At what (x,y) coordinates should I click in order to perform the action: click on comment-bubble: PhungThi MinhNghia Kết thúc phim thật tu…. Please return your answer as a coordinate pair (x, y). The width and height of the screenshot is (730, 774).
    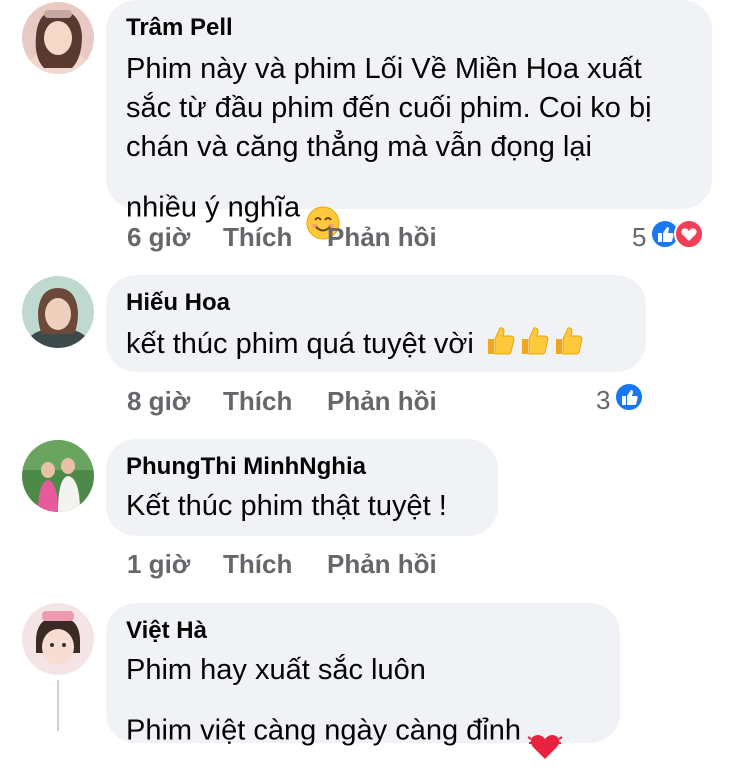
    Looking at the image, I should click on (302, 487).